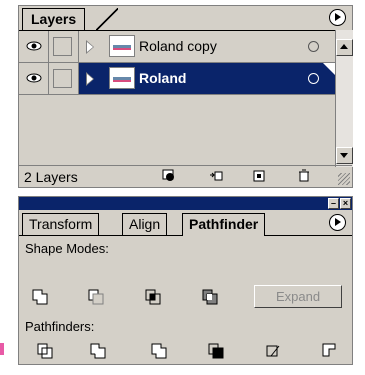 The width and height of the screenshot is (365, 375). I want to click on minus-back-icon, so click(330, 351).